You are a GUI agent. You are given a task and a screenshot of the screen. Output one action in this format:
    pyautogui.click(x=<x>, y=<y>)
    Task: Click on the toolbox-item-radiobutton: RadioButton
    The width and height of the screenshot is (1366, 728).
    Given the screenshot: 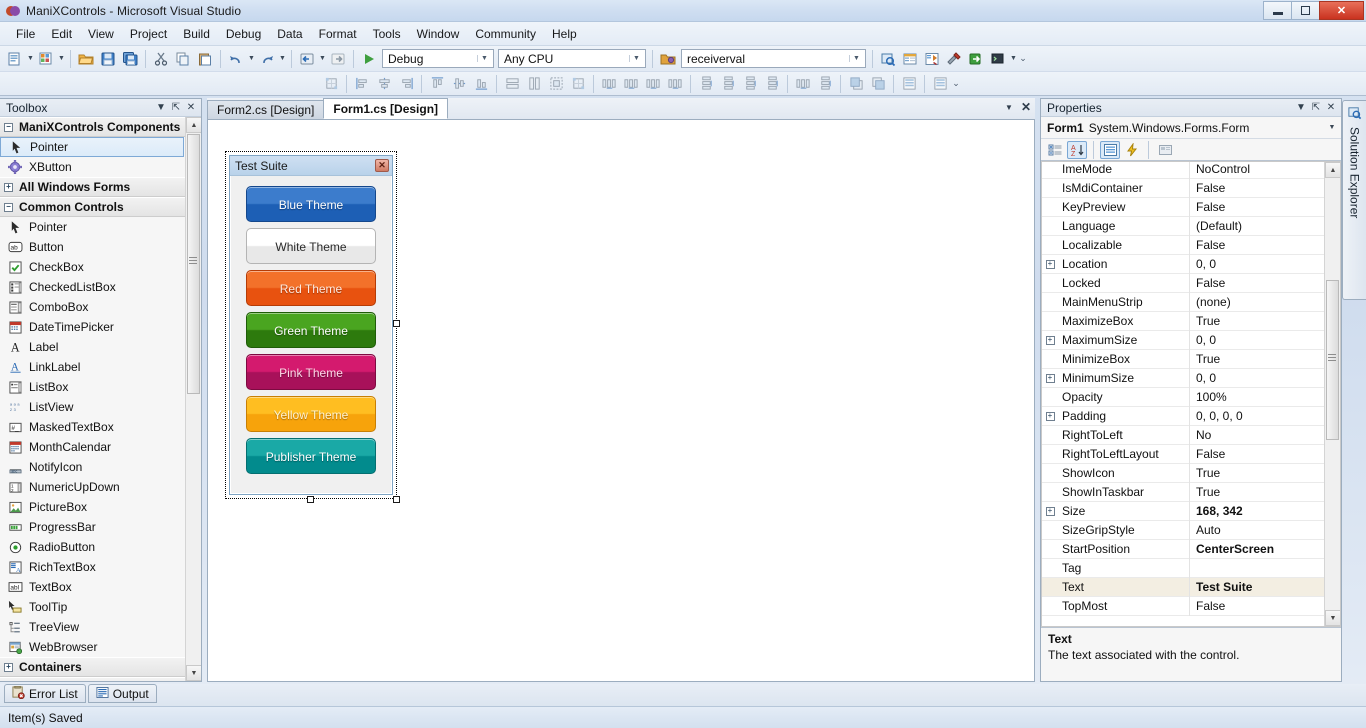 What is the action you would take?
    pyautogui.click(x=93, y=547)
    